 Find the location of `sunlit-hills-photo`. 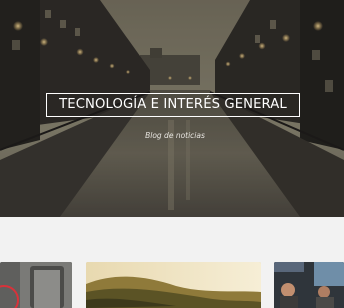

sunlit-hills-photo is located at coordinates (173, 285).